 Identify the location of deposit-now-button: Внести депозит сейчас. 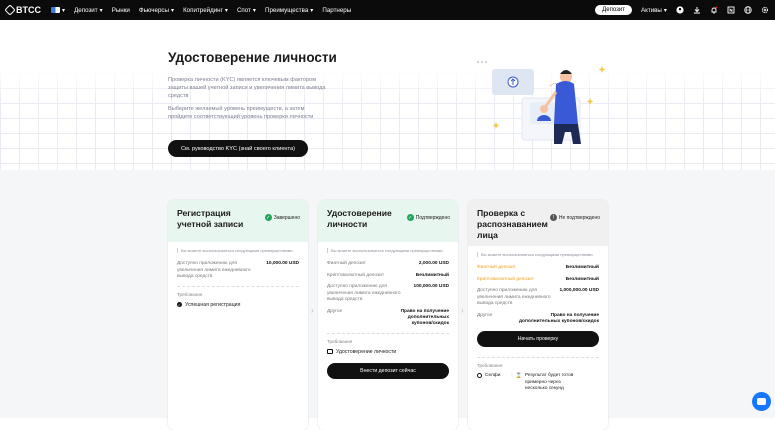
(388, 370).